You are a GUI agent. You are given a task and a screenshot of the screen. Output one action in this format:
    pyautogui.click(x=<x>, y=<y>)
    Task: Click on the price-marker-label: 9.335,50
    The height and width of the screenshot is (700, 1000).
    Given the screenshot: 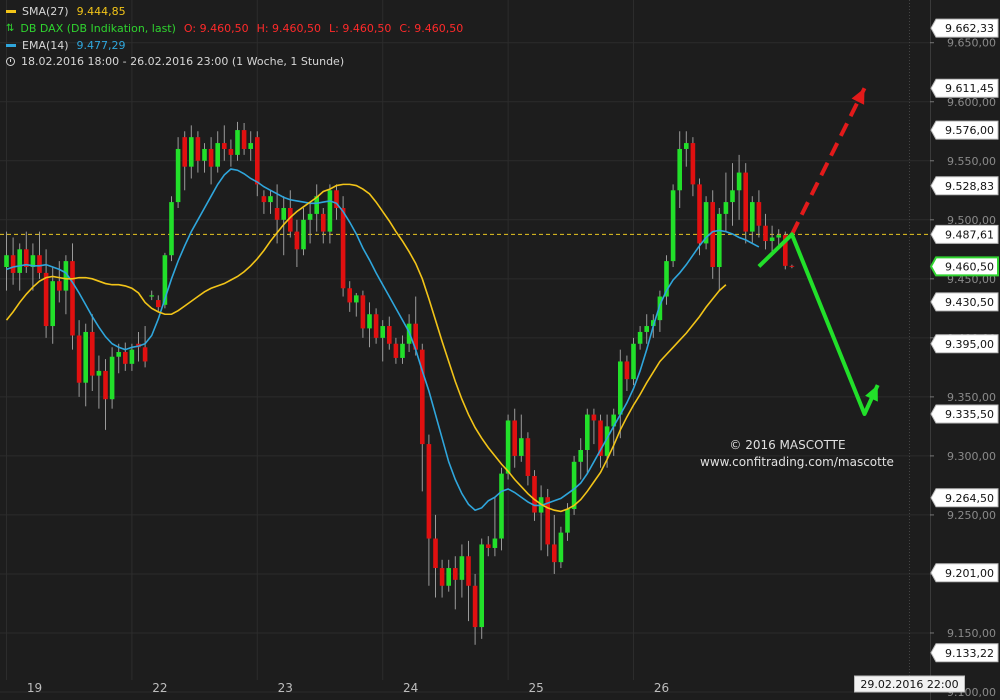 What is the action you would take?
    pyautogui.click(x=969, y=414)
    